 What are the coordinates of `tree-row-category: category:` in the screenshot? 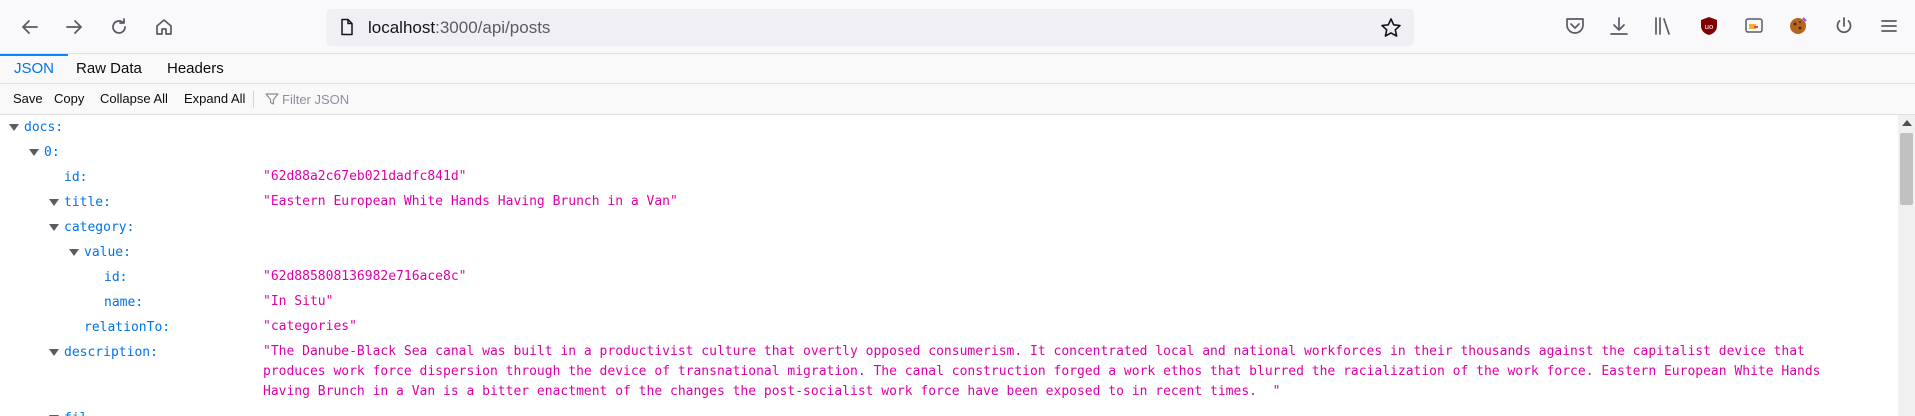 It's located at (949, 227).